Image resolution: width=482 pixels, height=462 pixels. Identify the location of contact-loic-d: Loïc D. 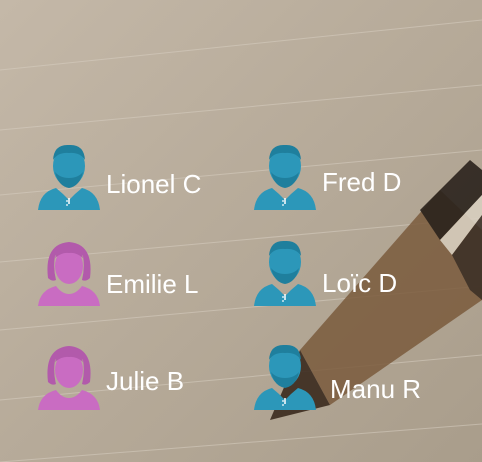
(324, 273).